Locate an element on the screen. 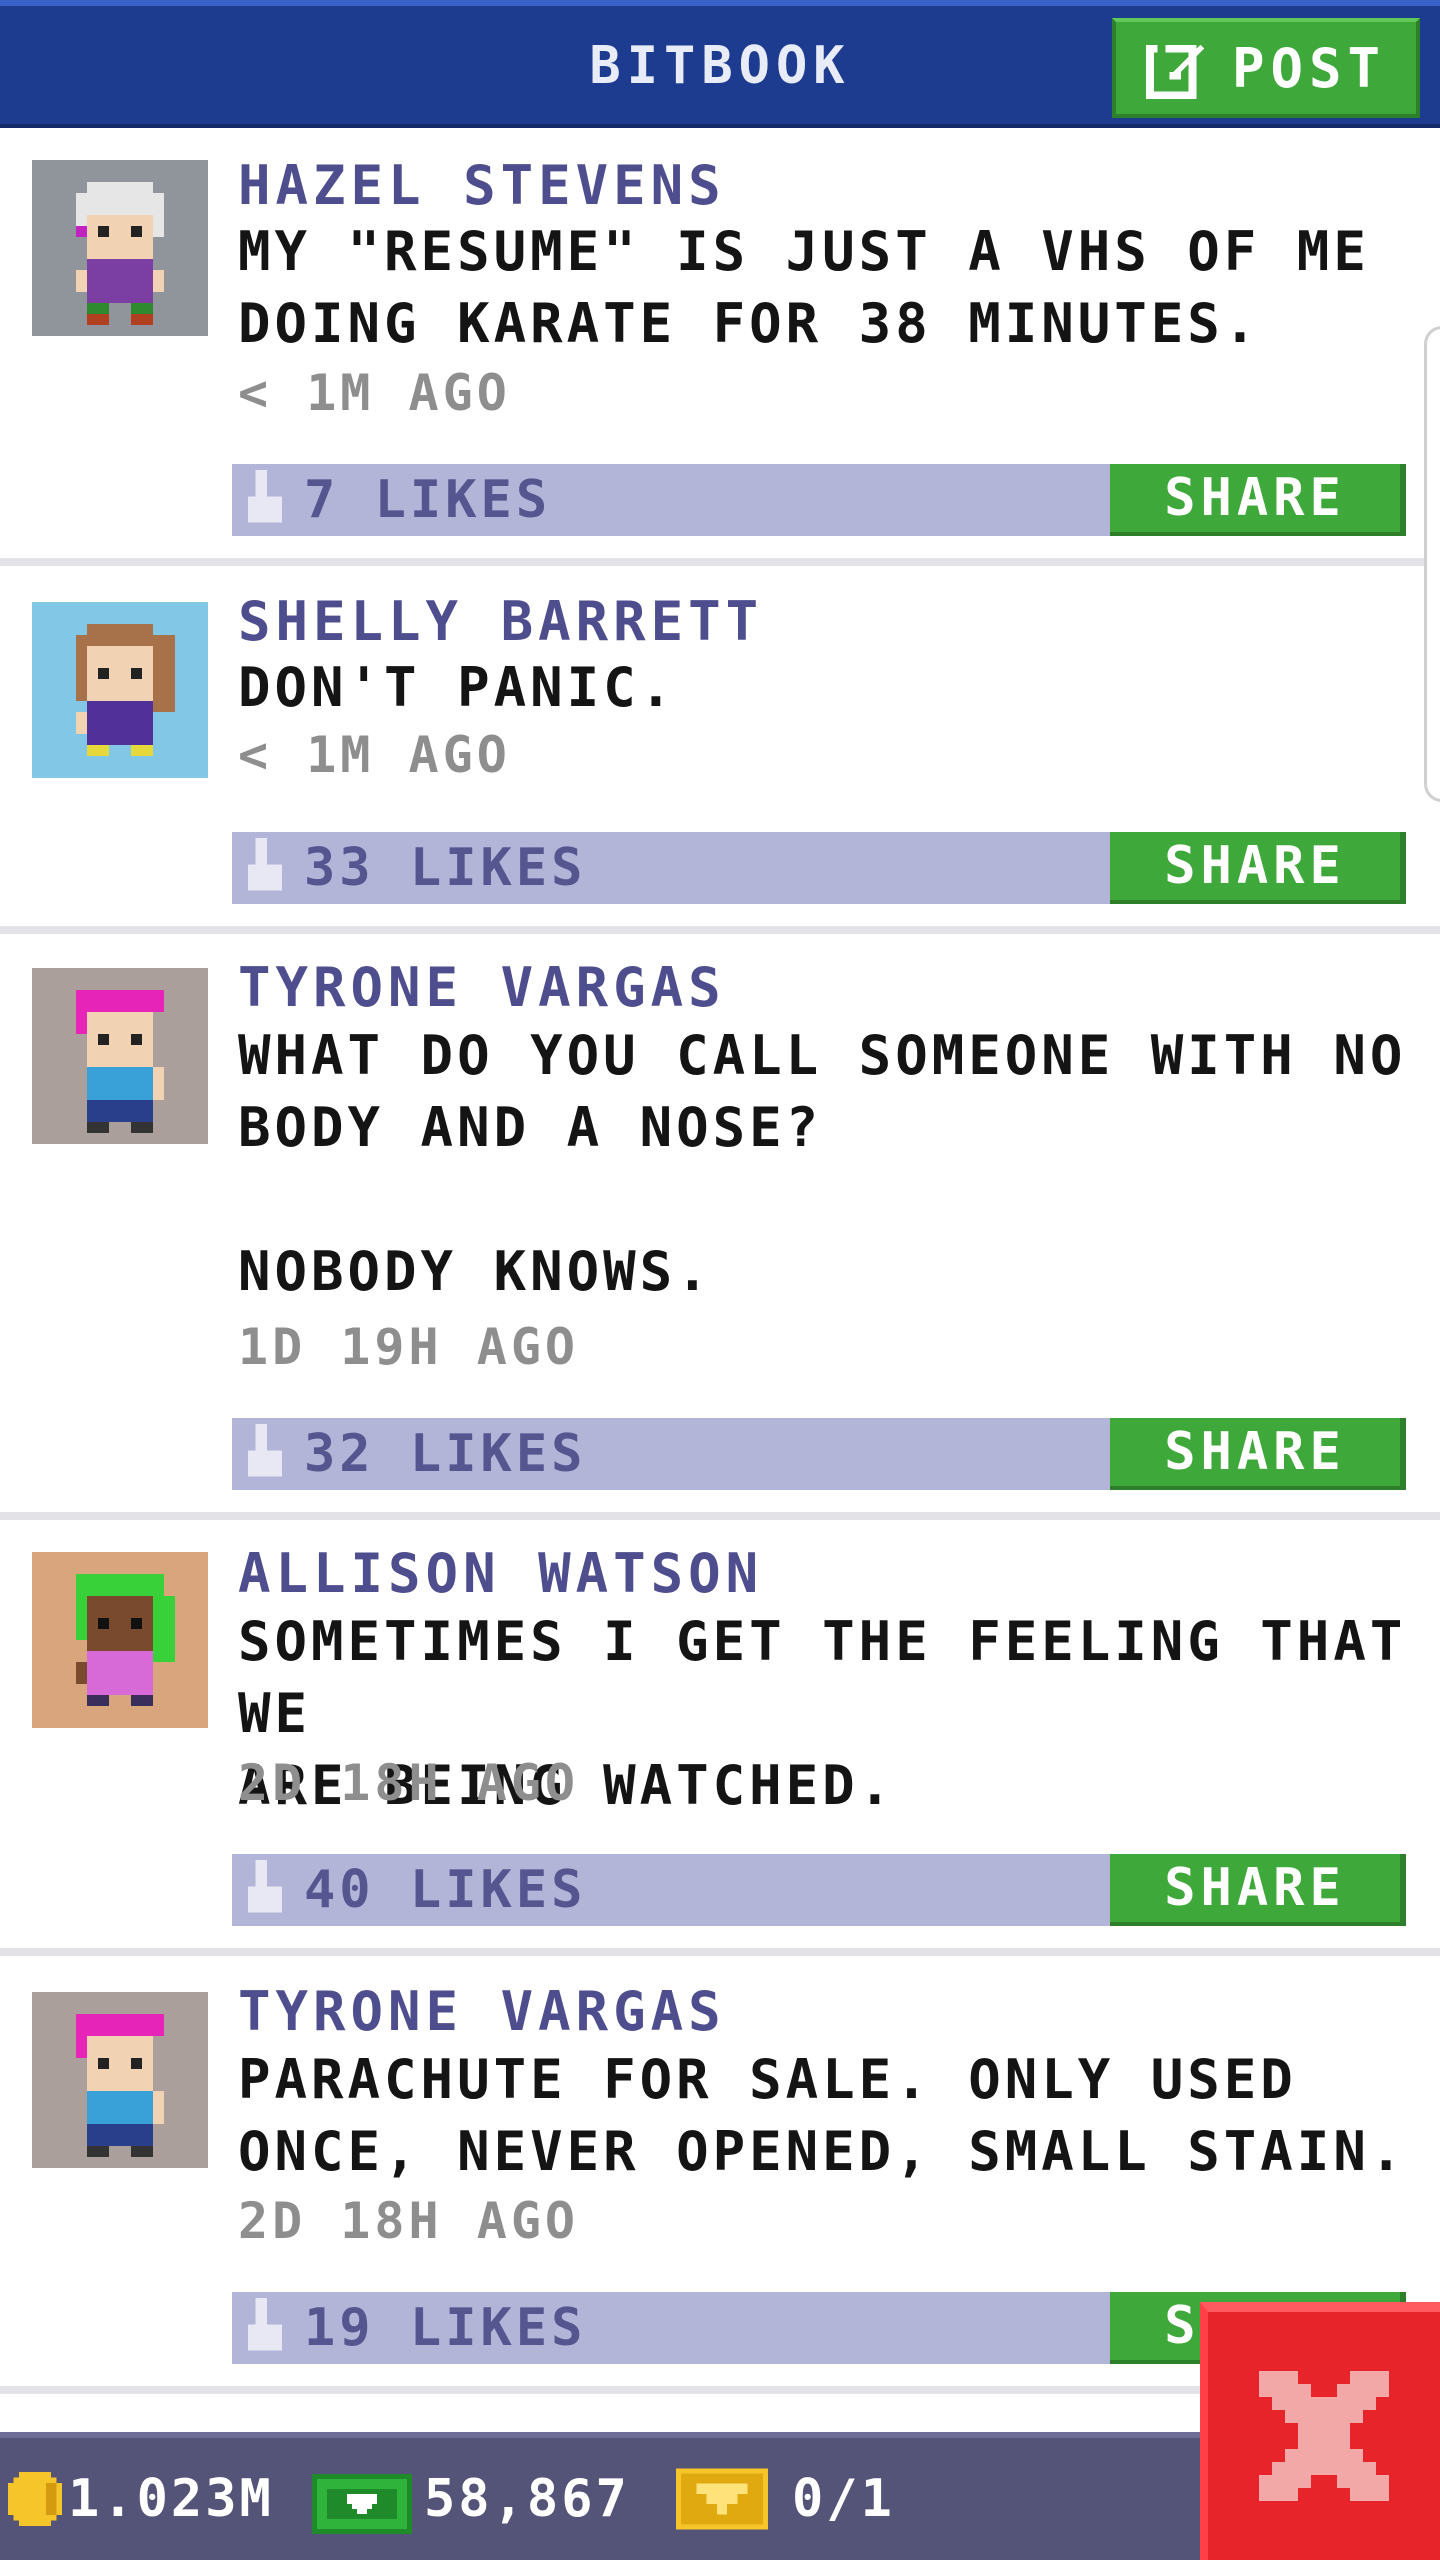 This screenshot has height=2560, width=1440. like-button: 7 LIKES is located at coordinates (450, 500).